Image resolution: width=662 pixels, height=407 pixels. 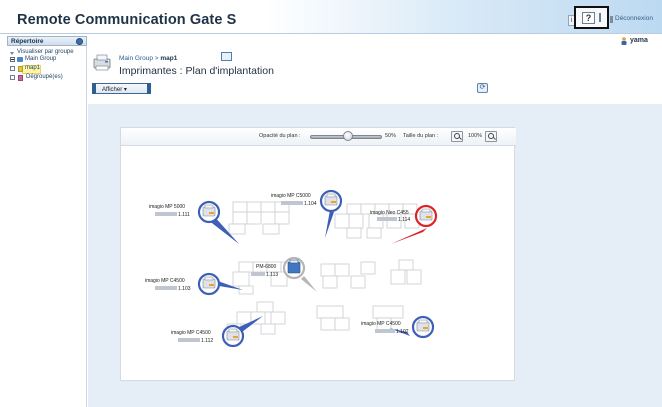 I want to click on collapse-icon, so click(x=79, y=41).